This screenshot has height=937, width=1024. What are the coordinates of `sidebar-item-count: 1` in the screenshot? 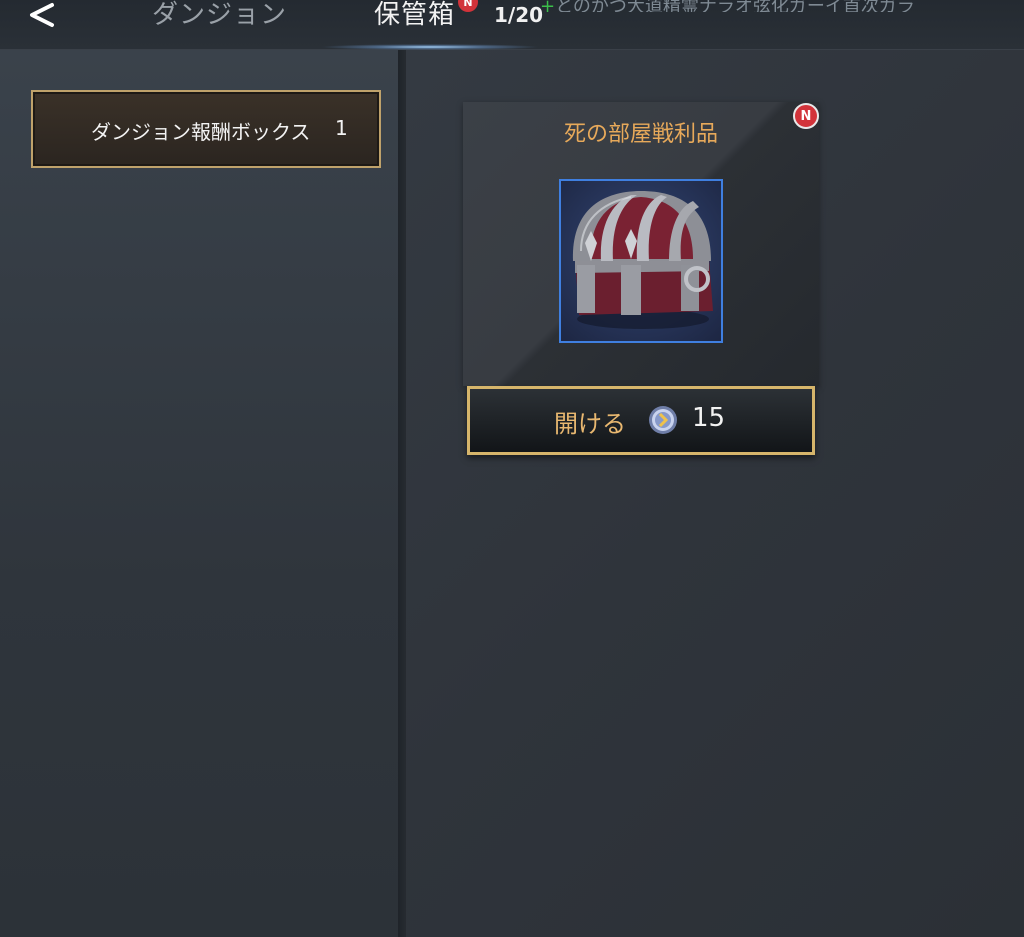 It's located at (341, 128).